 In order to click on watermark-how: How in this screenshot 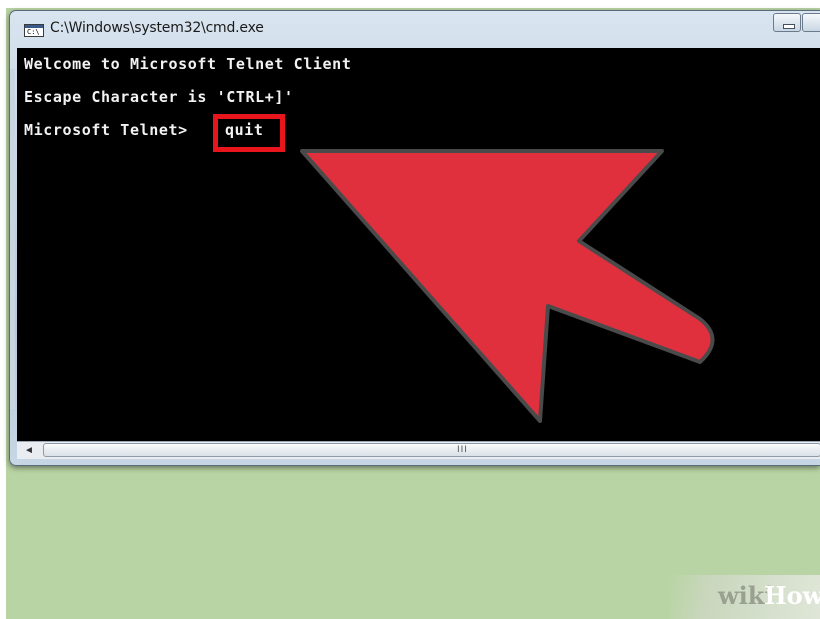, I will do `click(792, 595)`.